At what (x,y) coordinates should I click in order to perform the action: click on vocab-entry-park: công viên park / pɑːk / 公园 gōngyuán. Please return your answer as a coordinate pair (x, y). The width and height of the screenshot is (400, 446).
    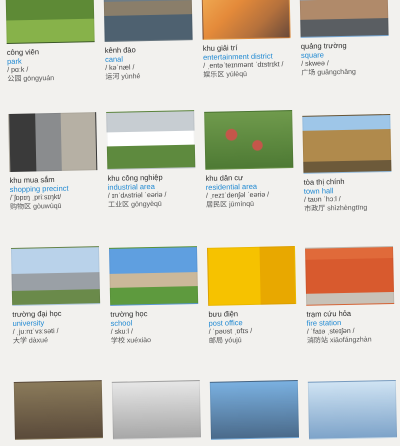
    Looking at the image, I should click on (51, 41).